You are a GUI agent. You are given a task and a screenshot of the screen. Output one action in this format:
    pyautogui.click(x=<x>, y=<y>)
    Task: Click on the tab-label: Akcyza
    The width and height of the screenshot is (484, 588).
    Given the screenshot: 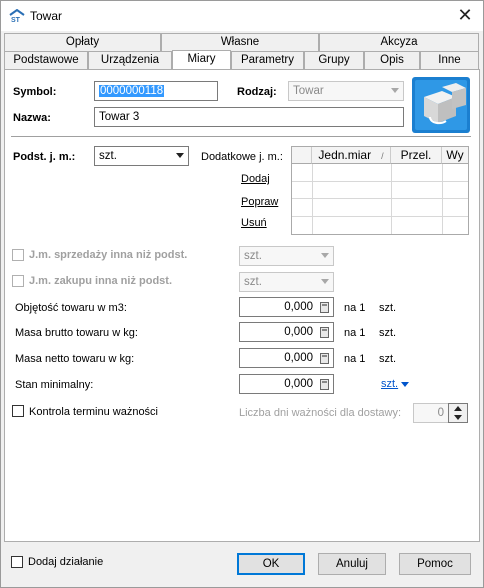 What is the action you would take?
    pyautogui.click(x=399, y=42)
    